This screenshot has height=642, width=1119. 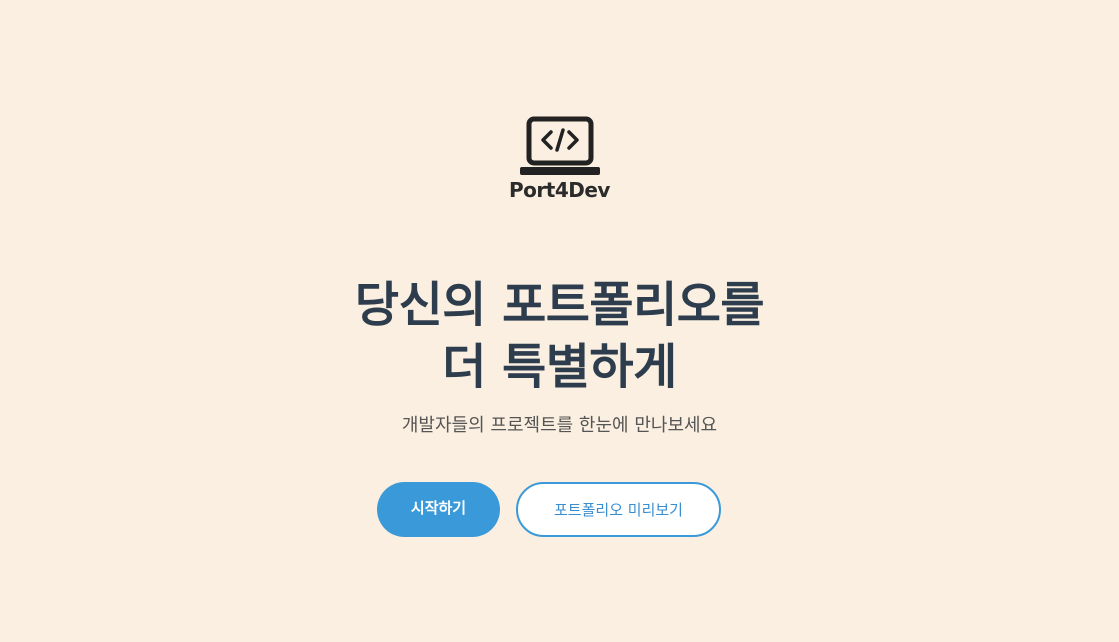 I want to click on hero-title-line-1: 당신의 포트폴리오를, so click(x=559, y=305).